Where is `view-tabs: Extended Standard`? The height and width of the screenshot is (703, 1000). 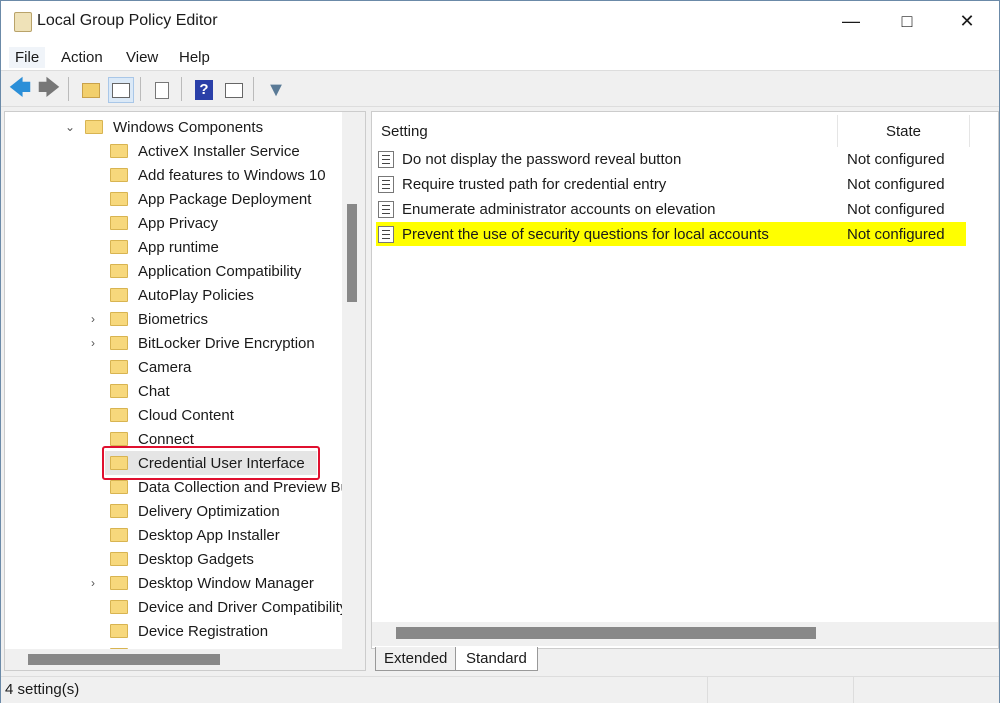 view-tabs: Extended Standard is located at coordinates (685, 660).